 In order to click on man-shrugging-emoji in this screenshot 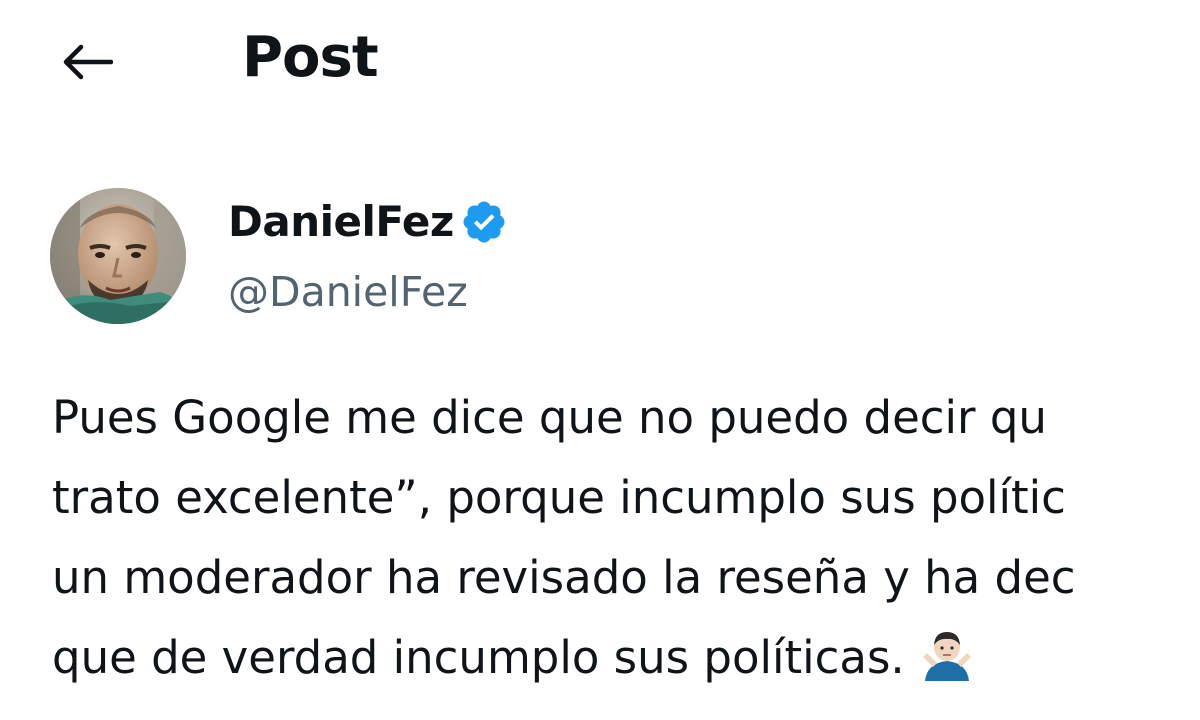, I will do `click(947, 655)`.